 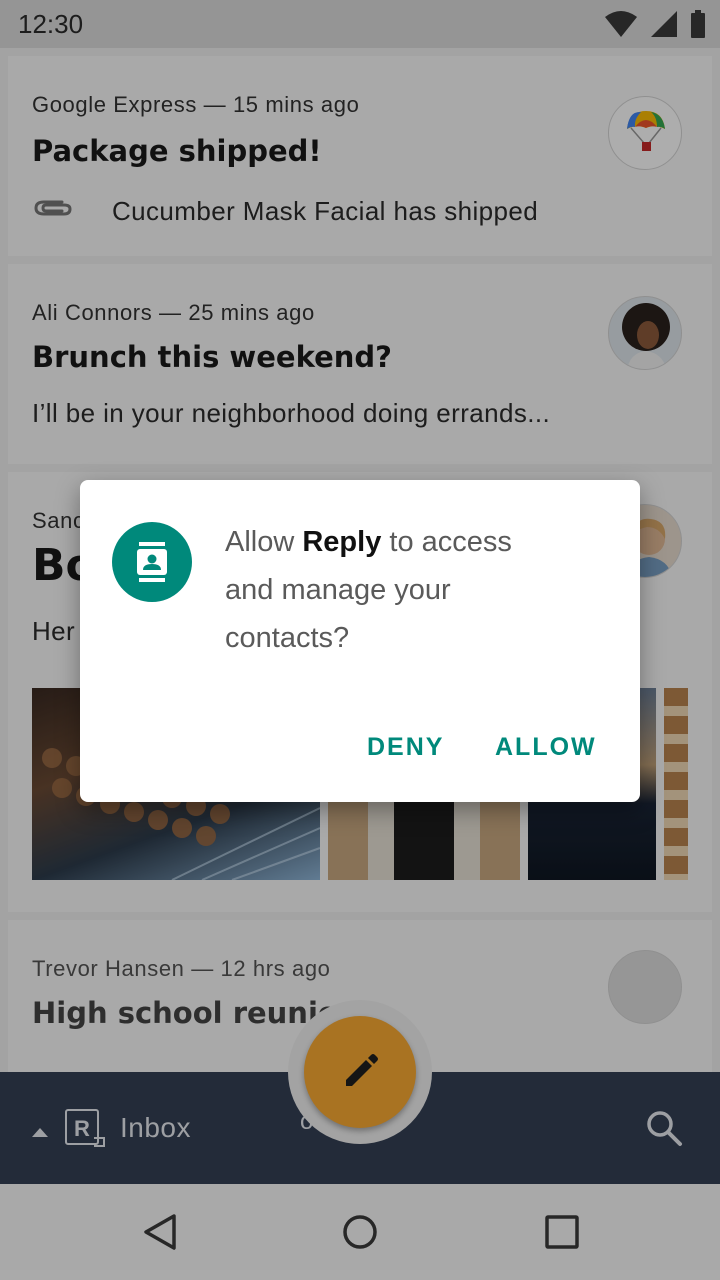 I want to click on contacts-icon, so click(x=152, y=562).